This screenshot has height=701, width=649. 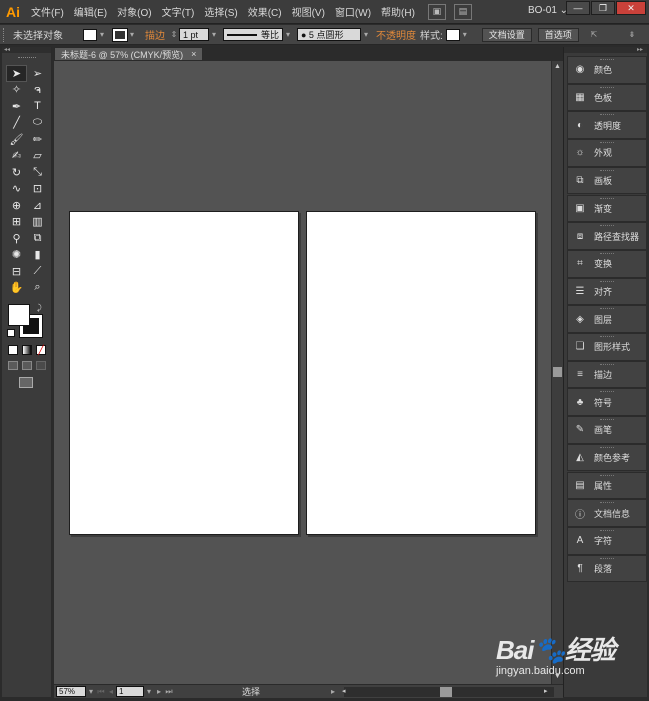 What do you see at coordinates (194, 34) in the screenshot?
I see `stroke-weight-field: 1 pt` at bounding box center [194, 34].